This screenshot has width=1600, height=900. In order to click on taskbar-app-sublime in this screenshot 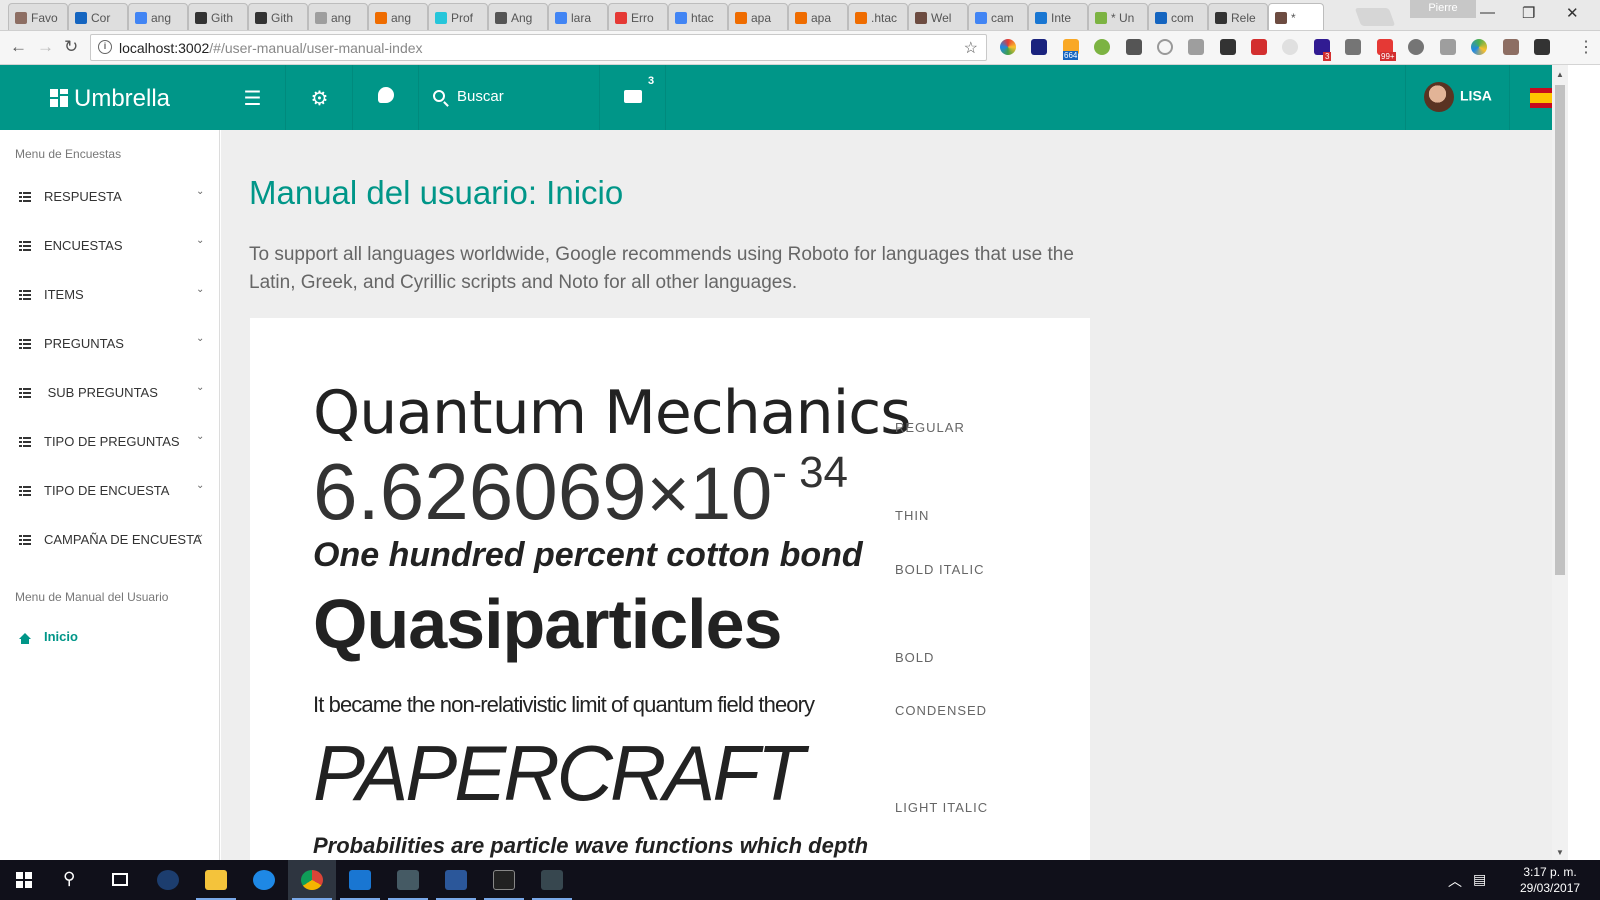, I will do `click(552, 880)`.